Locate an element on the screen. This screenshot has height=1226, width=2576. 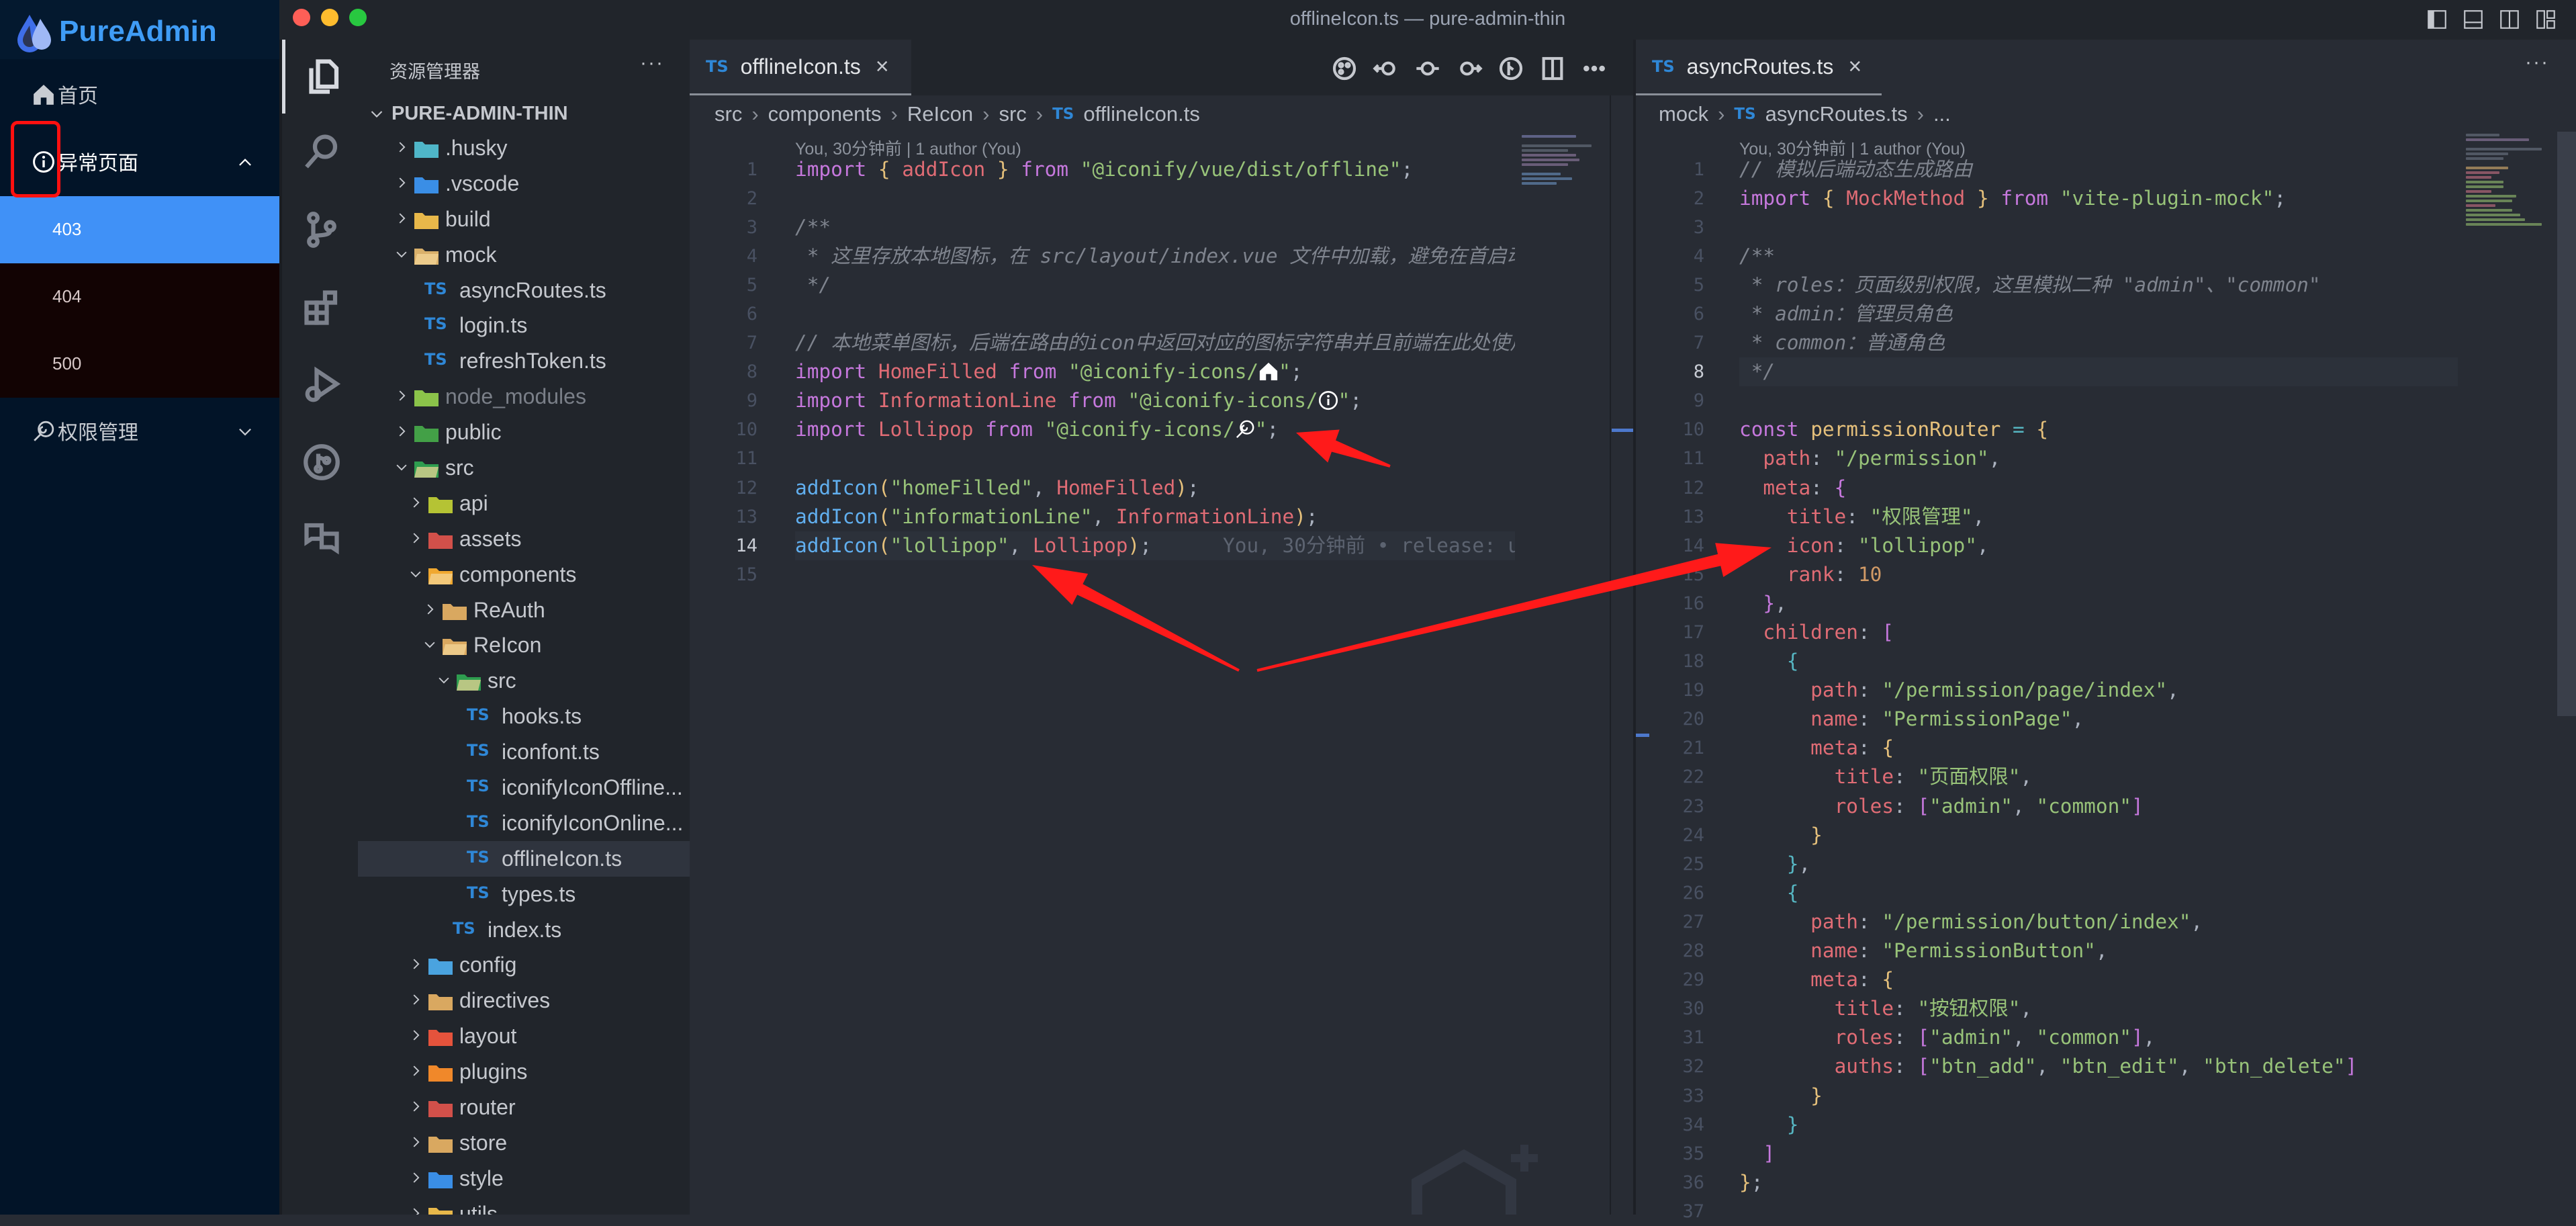
go-forward-button is located at coordinates (1469, 68).